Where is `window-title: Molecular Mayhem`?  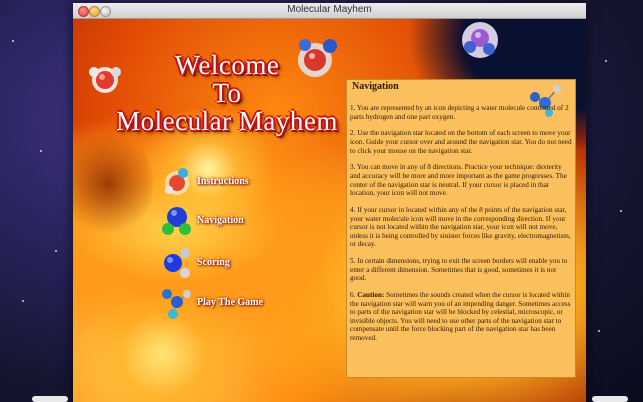
window-title: Molecular Mayhem is located at coordinates (329, 9).